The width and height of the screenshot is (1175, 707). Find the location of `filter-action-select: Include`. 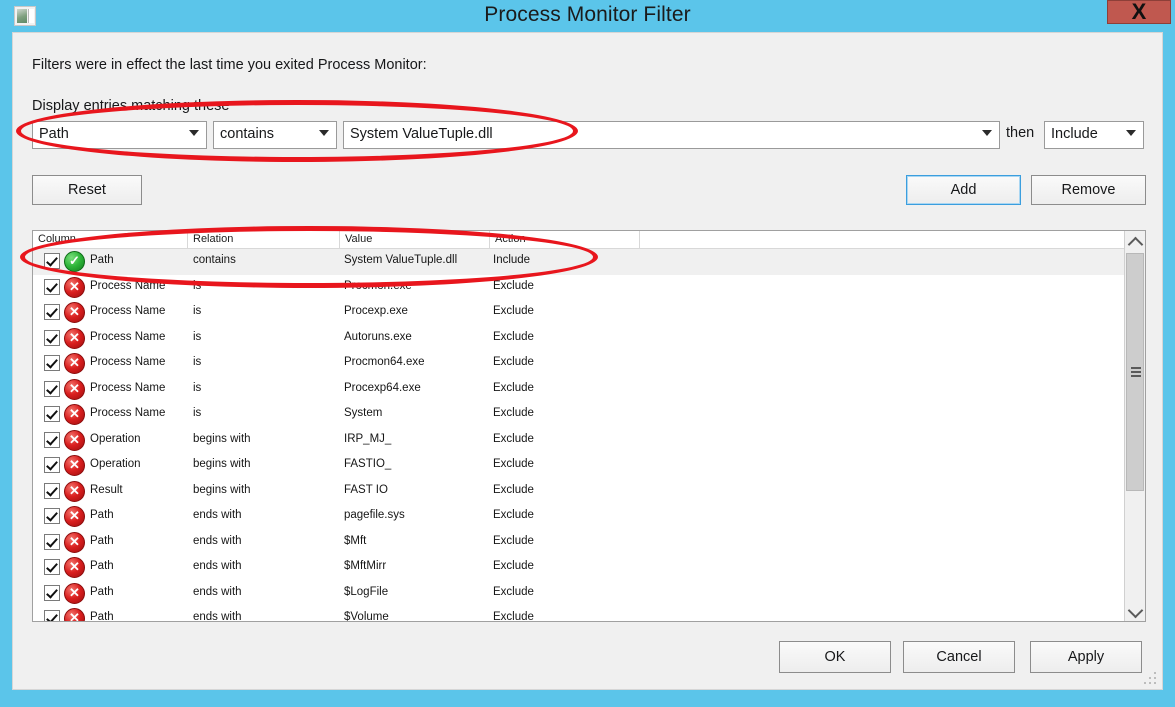

filter-action-select: Include is located at coordinates (1094, 135).